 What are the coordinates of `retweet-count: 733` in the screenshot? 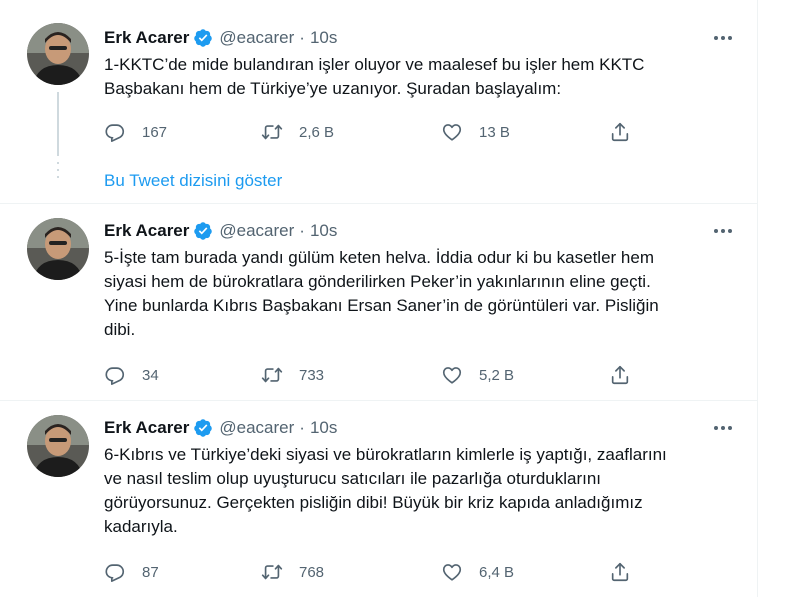 It's located at (312, 375).